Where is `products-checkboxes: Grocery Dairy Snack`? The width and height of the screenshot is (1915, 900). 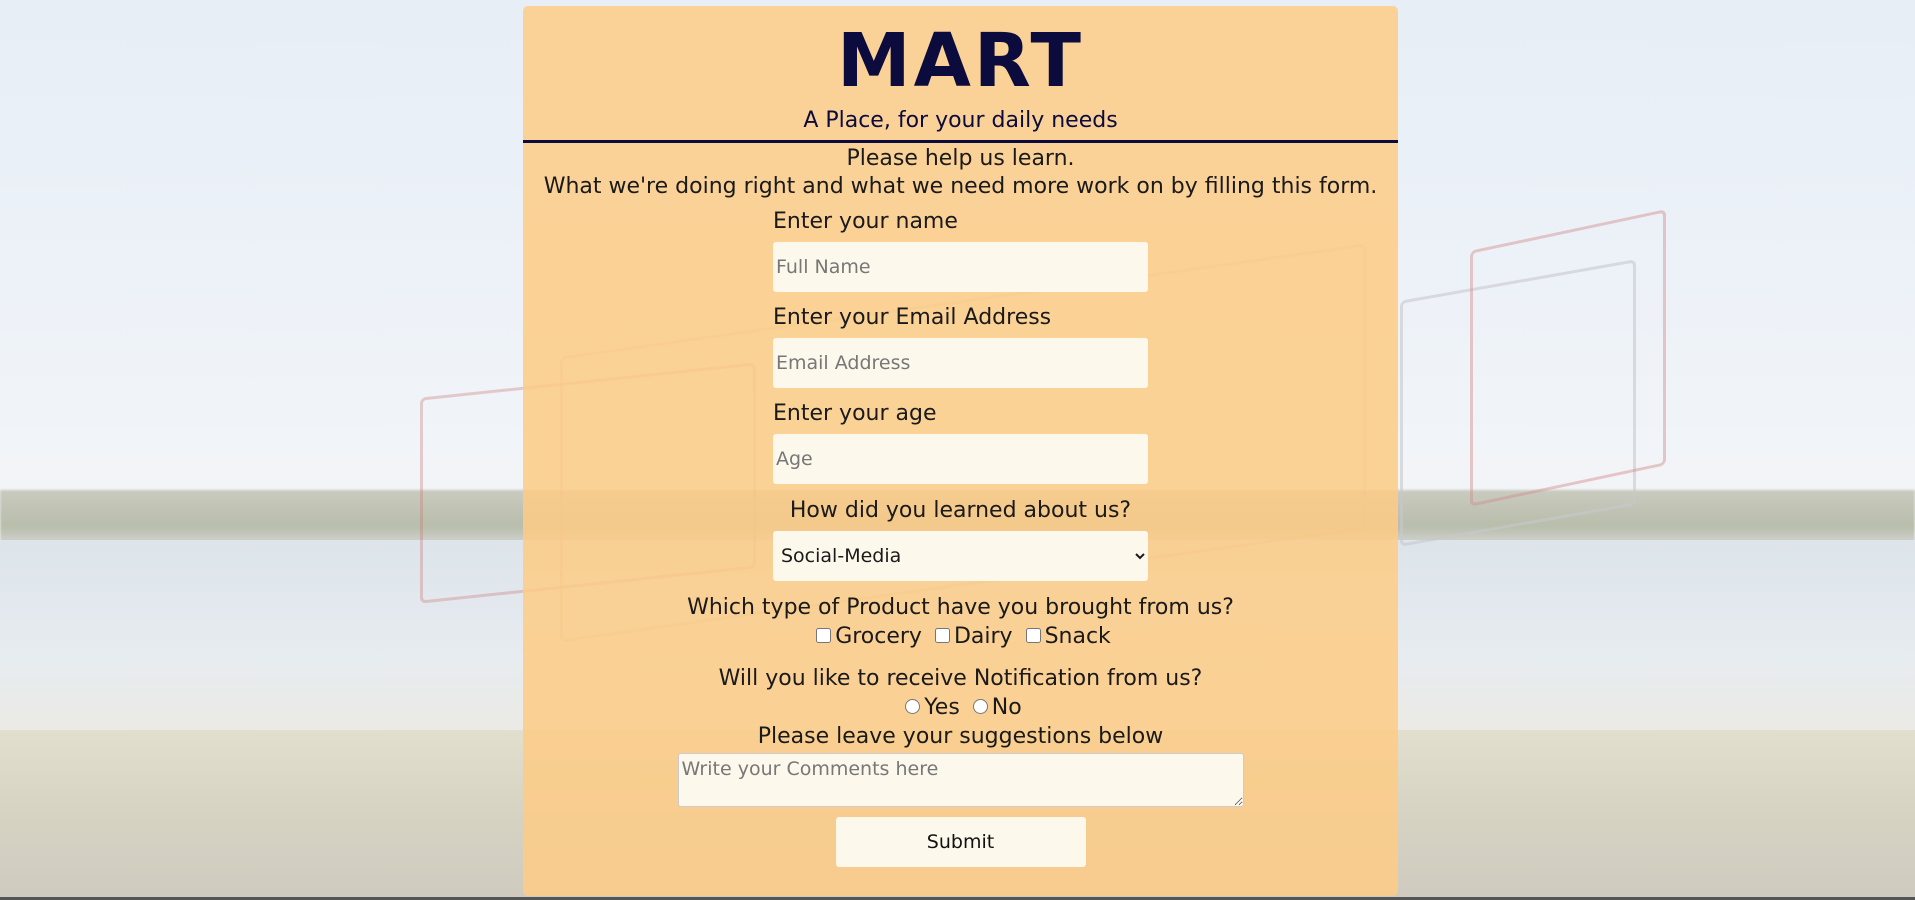
products-checkboxes: Grocery Dairy Snack is located at coordinates (960, 637).